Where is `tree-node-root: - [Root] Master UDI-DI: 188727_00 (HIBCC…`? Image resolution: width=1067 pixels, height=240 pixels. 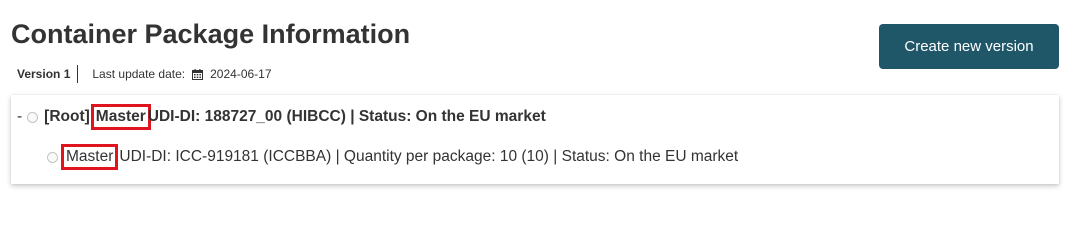 tree-node-root: - [Root] Master UDI-DI: 188727_00 (HIBCC… is located at coordinates (281, 117).